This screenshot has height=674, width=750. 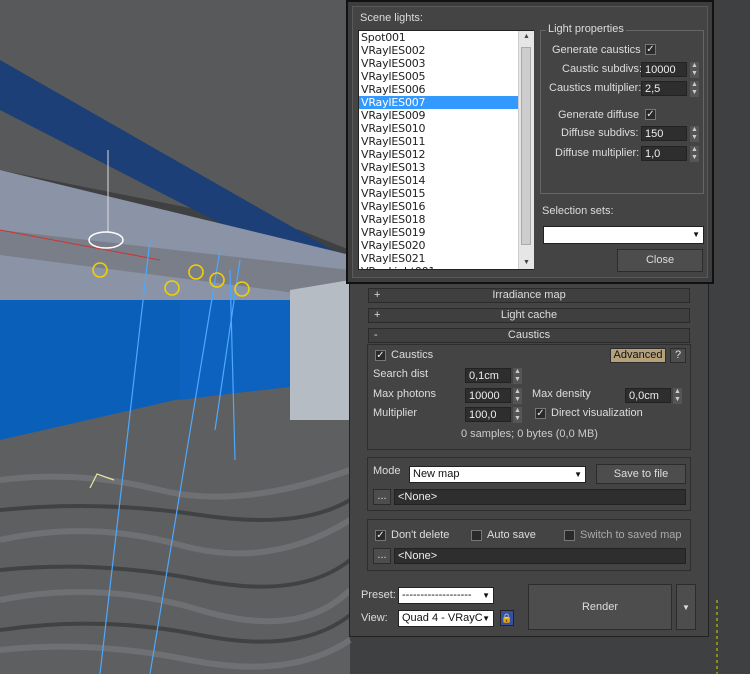 What do you see at coordinates (378, 595) in the screenshot?
I see `preset-label: Preset:` at bounding box center [378, 595].